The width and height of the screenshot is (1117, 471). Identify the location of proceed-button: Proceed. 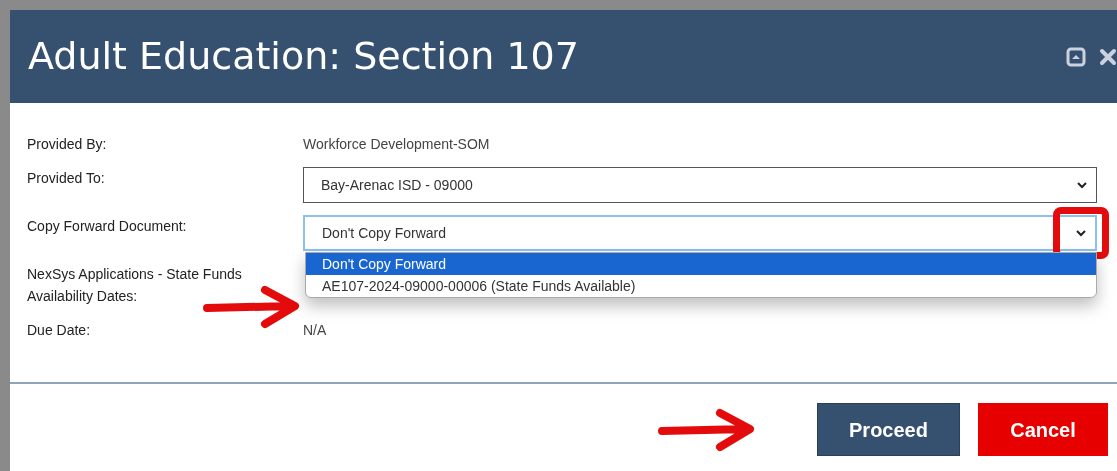
(888, 429).